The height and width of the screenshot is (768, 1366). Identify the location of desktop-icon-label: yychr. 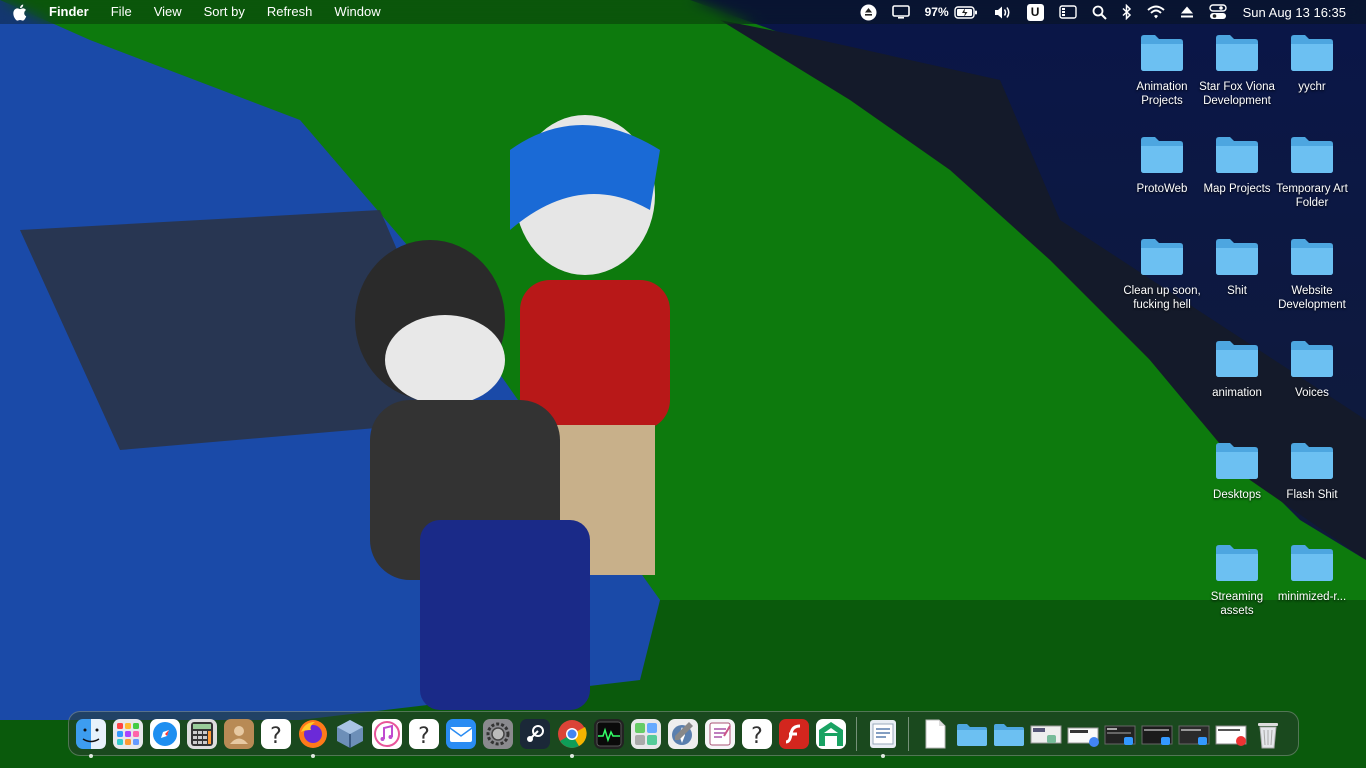
(1312, 87).